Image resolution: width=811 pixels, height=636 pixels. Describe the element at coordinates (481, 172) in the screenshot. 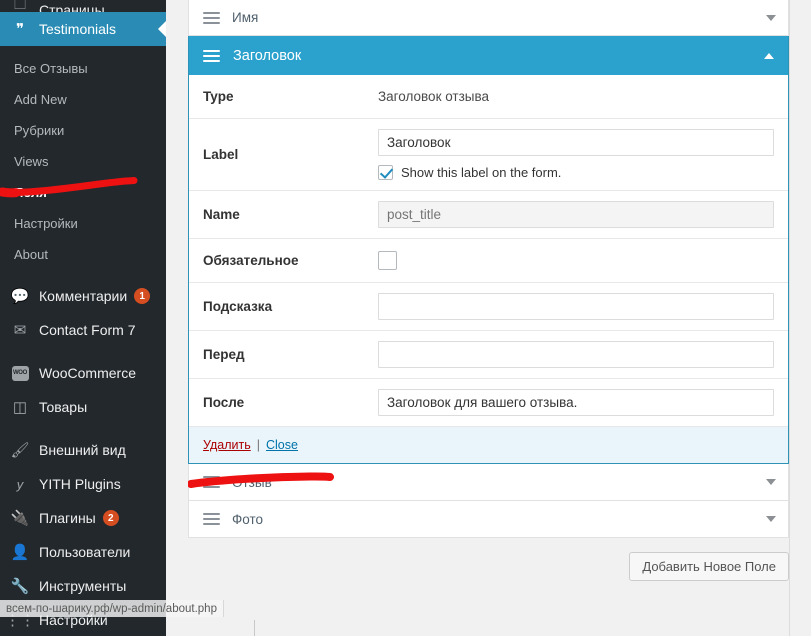

I see `show-label-checkbox-text: Show this label on the form.` at that location.